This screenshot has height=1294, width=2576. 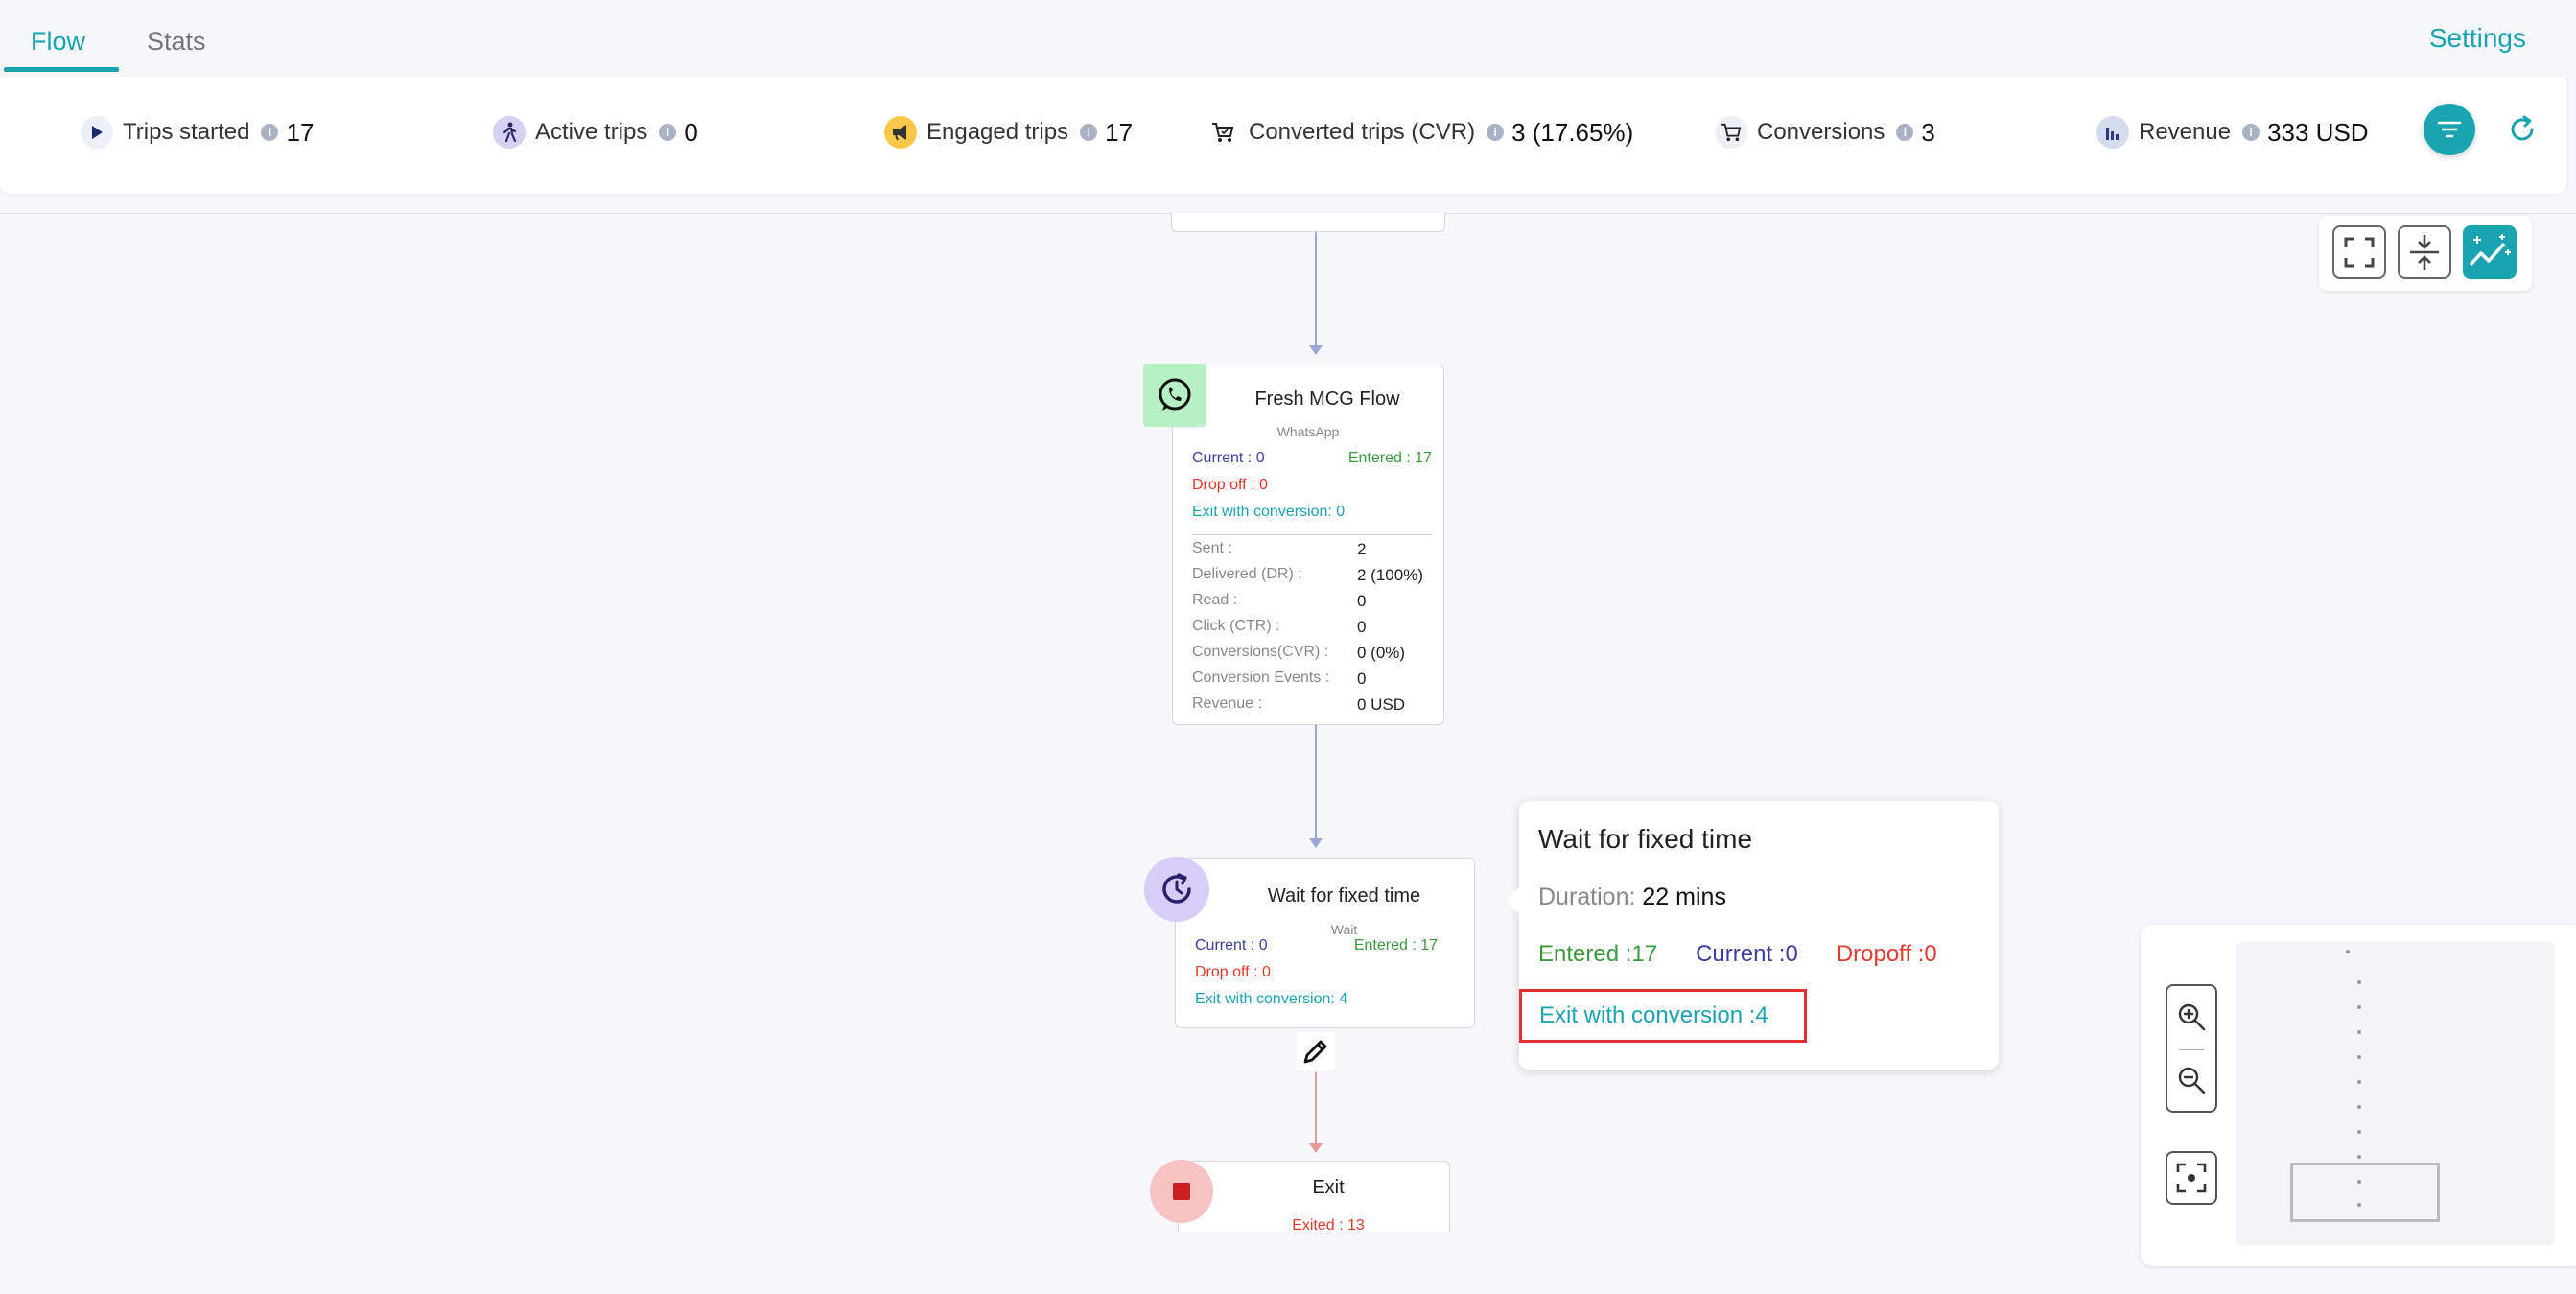 What do you see at coordinates (1731, 132) in the screenshot?
I see `cart-icon` at bounding box center [1731, 132].